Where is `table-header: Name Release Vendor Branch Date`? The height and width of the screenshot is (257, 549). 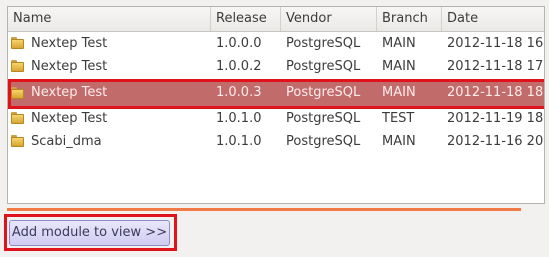
table-header: Name Release Vendor Branch Date is located at coordinates (276, 19).